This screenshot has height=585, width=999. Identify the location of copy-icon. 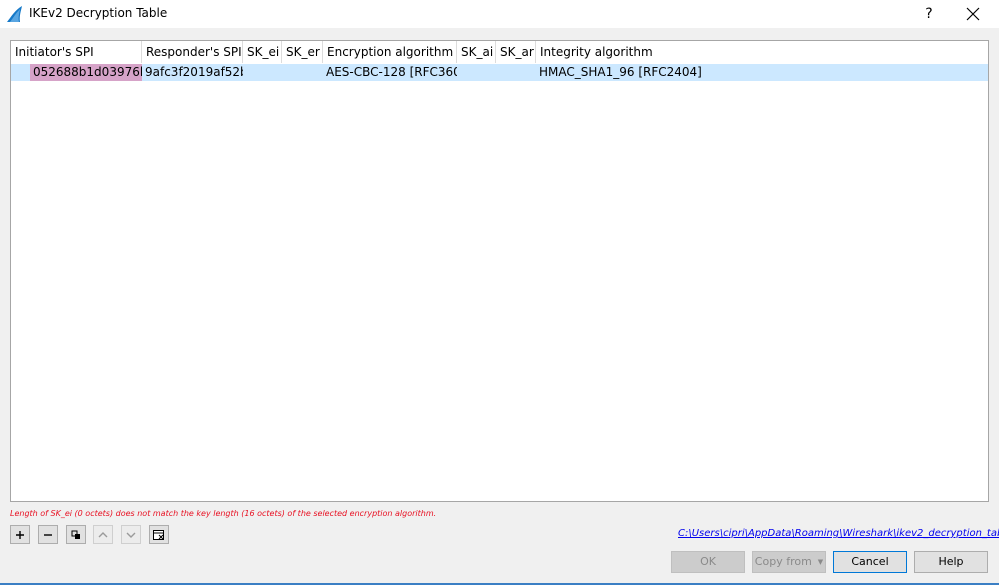
(75, 534).